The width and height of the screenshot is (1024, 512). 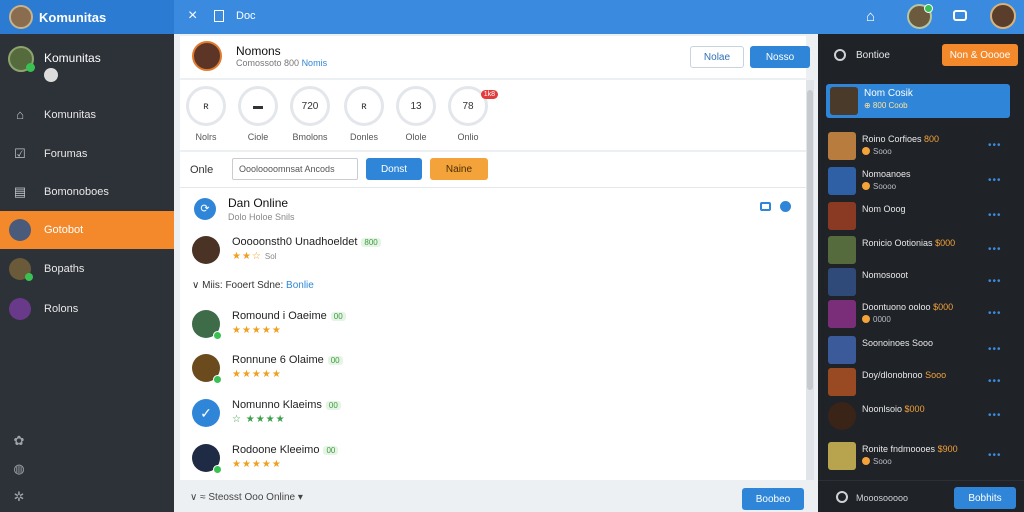 I want to click on sidebar-item-bopaths: Bopaths, so click(x=87, y=269).